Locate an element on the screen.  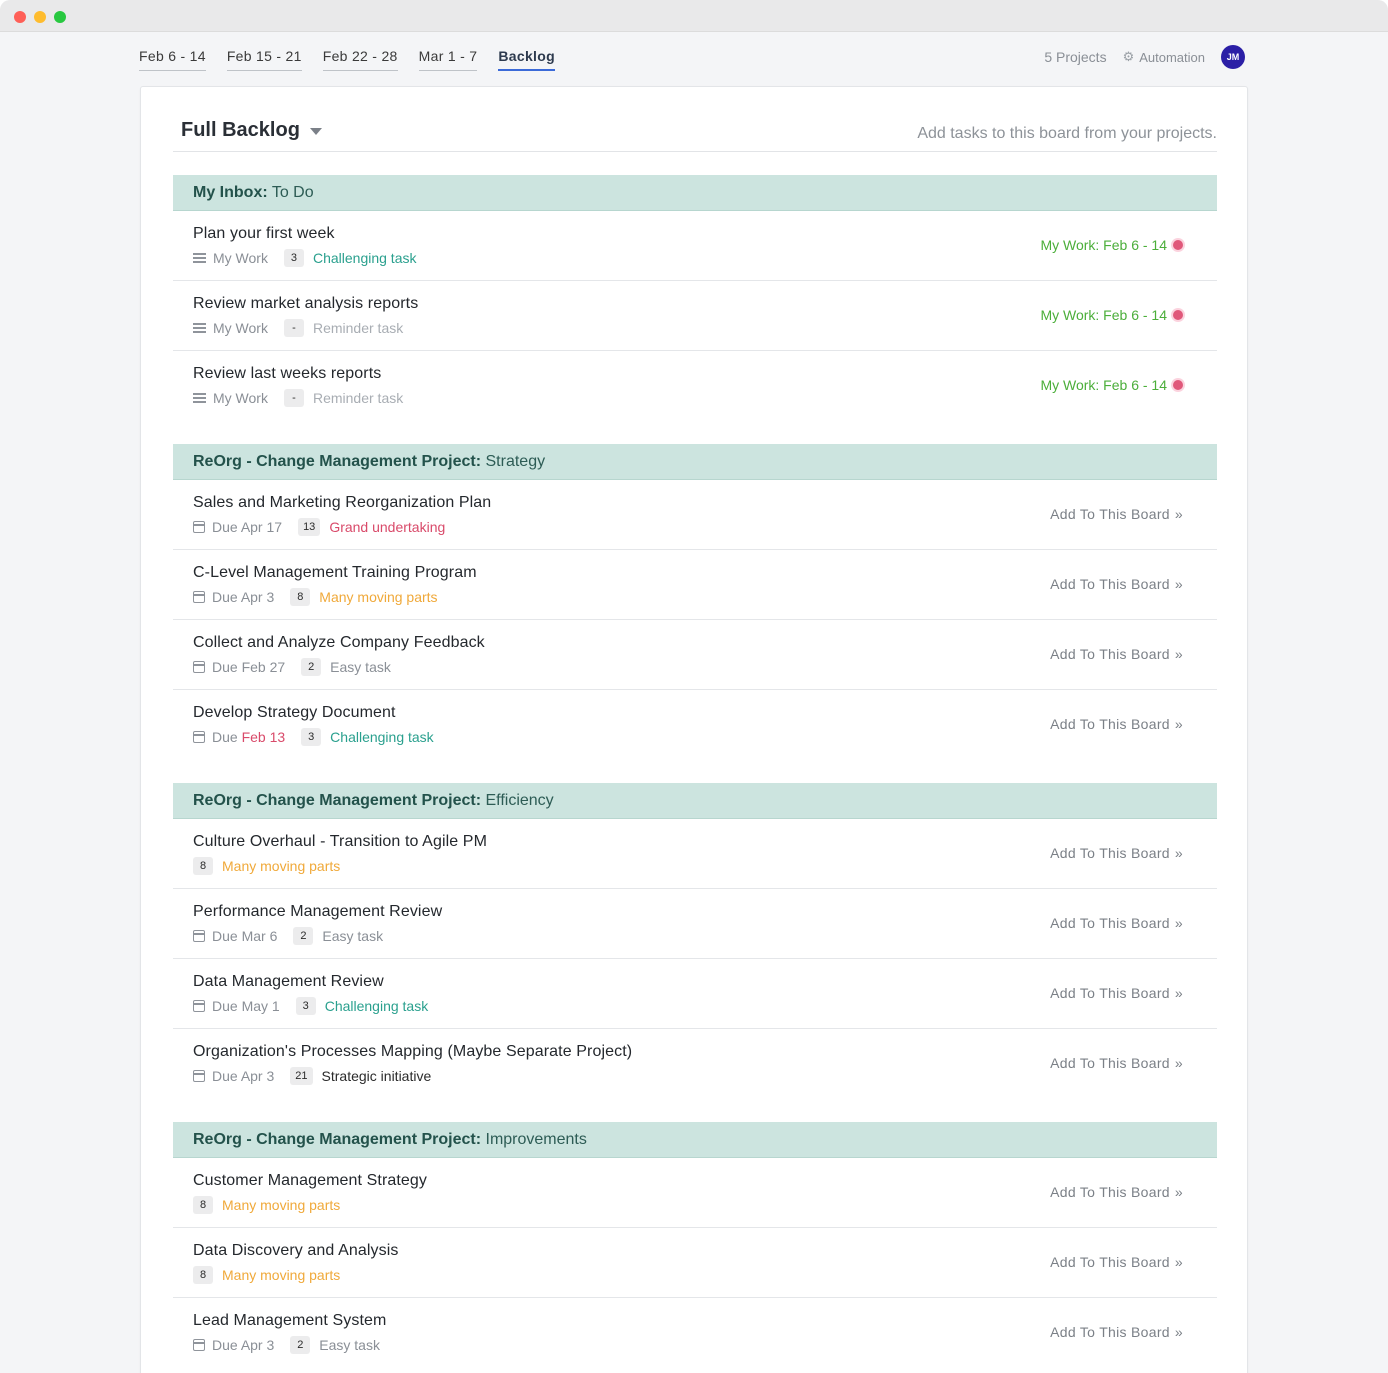
tab-feb-22-28: Feb 22 - 28 is located at coordinates (360, 59).